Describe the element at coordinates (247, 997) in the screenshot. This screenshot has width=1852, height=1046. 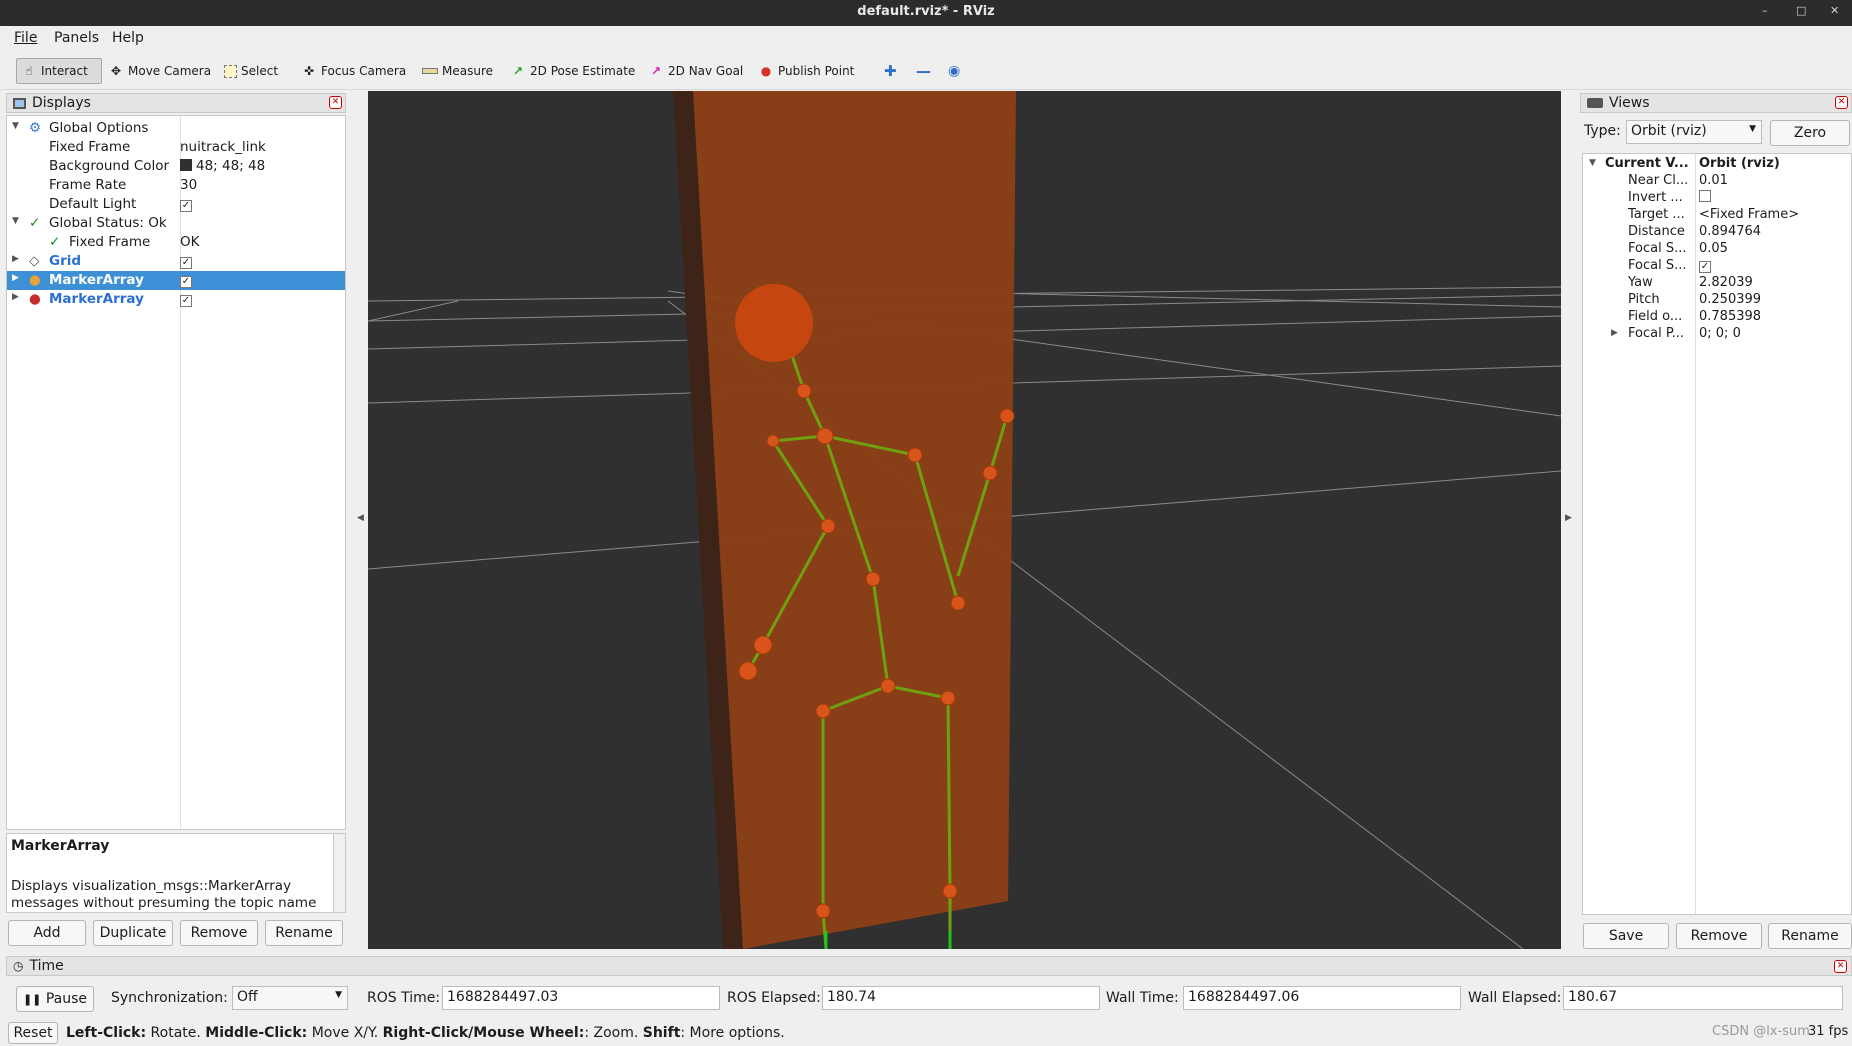
I see `sync-value: Off` at that location.